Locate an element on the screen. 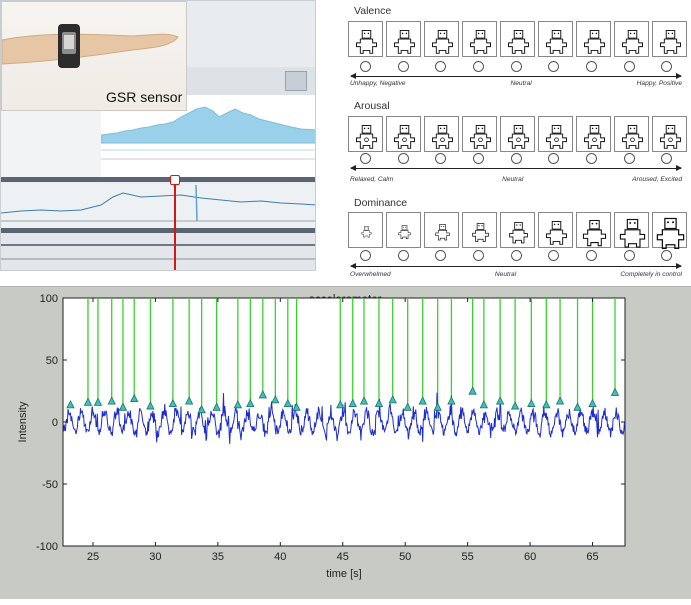  dominance-axis is located at coordinates (516, 266).